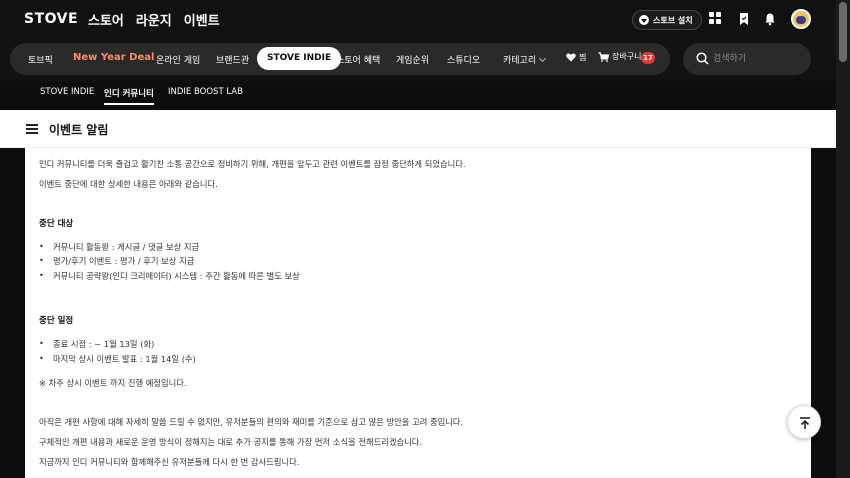  I want to click on list-item: 종료 시점 : ~ 1월 13일 (화), so click(96, 344).